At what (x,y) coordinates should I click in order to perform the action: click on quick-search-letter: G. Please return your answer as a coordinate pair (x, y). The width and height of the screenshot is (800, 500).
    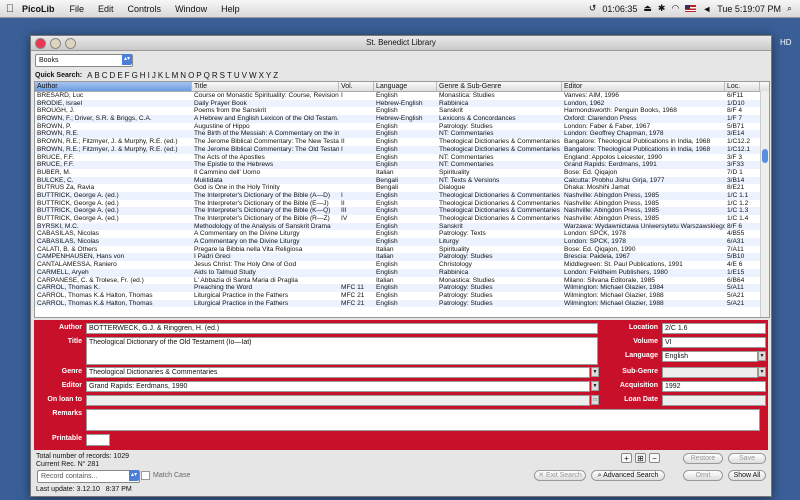
    Looking at the image, I should click on (135, 75).